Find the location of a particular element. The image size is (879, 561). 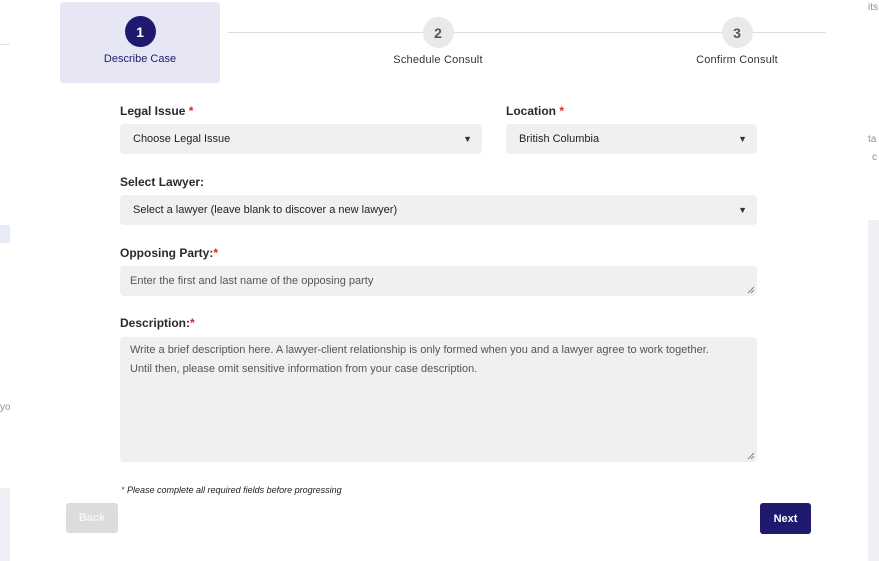

description-label-text: Description: is located at coordinates (155, 323).